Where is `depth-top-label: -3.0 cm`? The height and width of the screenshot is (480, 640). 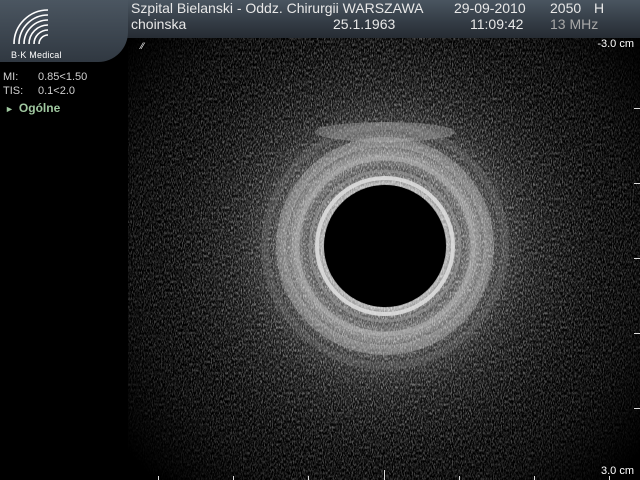
depth-top-label: -3.0 cm is located at coordinates (615, 44).